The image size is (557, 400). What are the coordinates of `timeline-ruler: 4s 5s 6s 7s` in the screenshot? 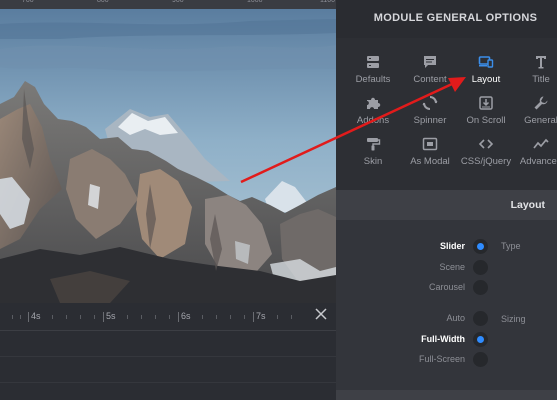 It's located at (168, 317).